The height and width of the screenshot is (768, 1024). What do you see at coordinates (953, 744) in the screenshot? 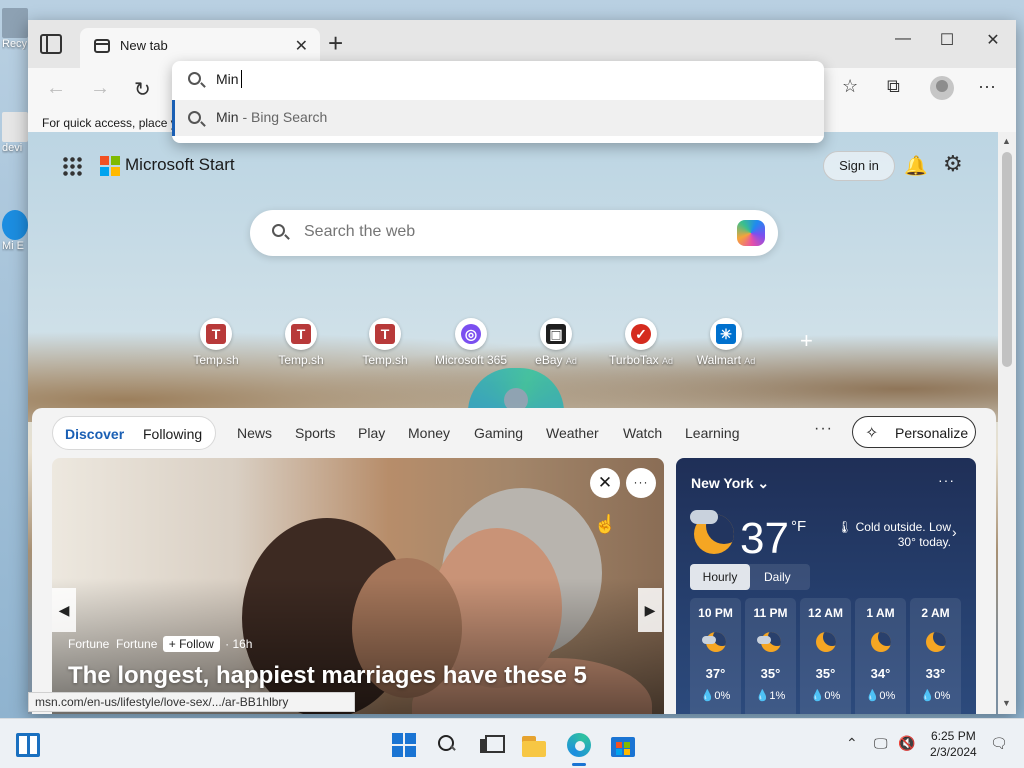
I see `system-clock: 6:25 PM 2/3/2024` at bounding box center [953, 744].